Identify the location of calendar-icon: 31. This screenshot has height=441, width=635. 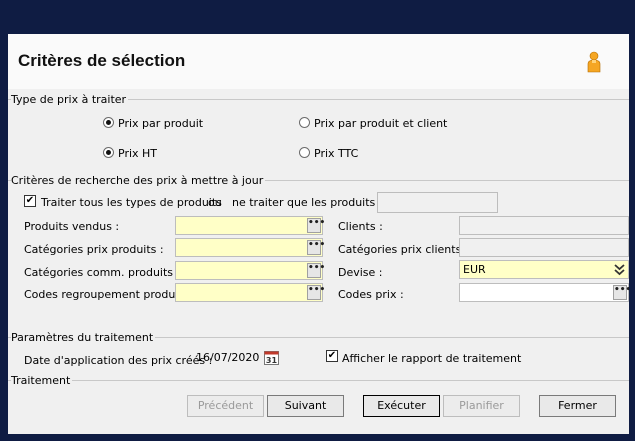
(271, 357).